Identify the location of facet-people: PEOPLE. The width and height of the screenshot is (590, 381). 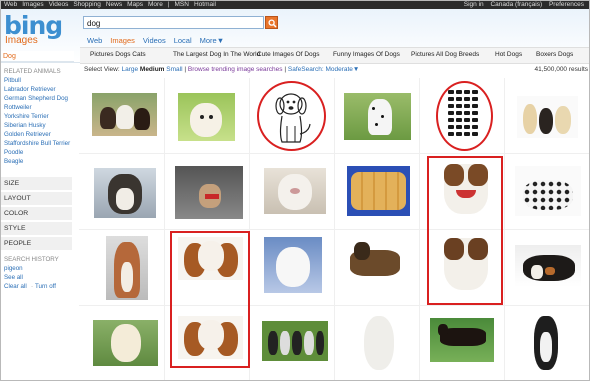
(36, 244).